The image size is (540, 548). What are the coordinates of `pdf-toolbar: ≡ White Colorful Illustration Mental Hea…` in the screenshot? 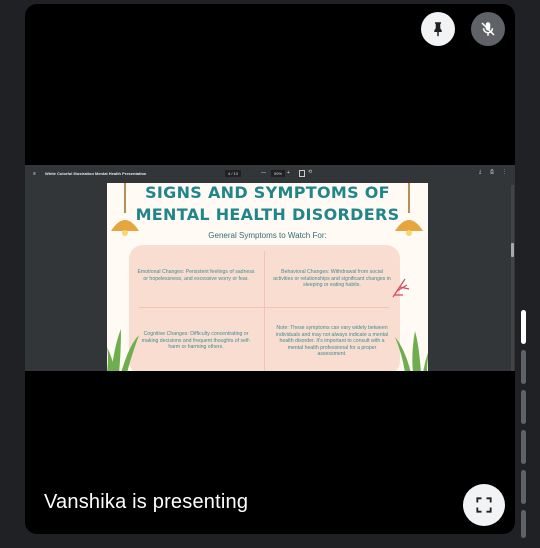 It's located at (270, 174).